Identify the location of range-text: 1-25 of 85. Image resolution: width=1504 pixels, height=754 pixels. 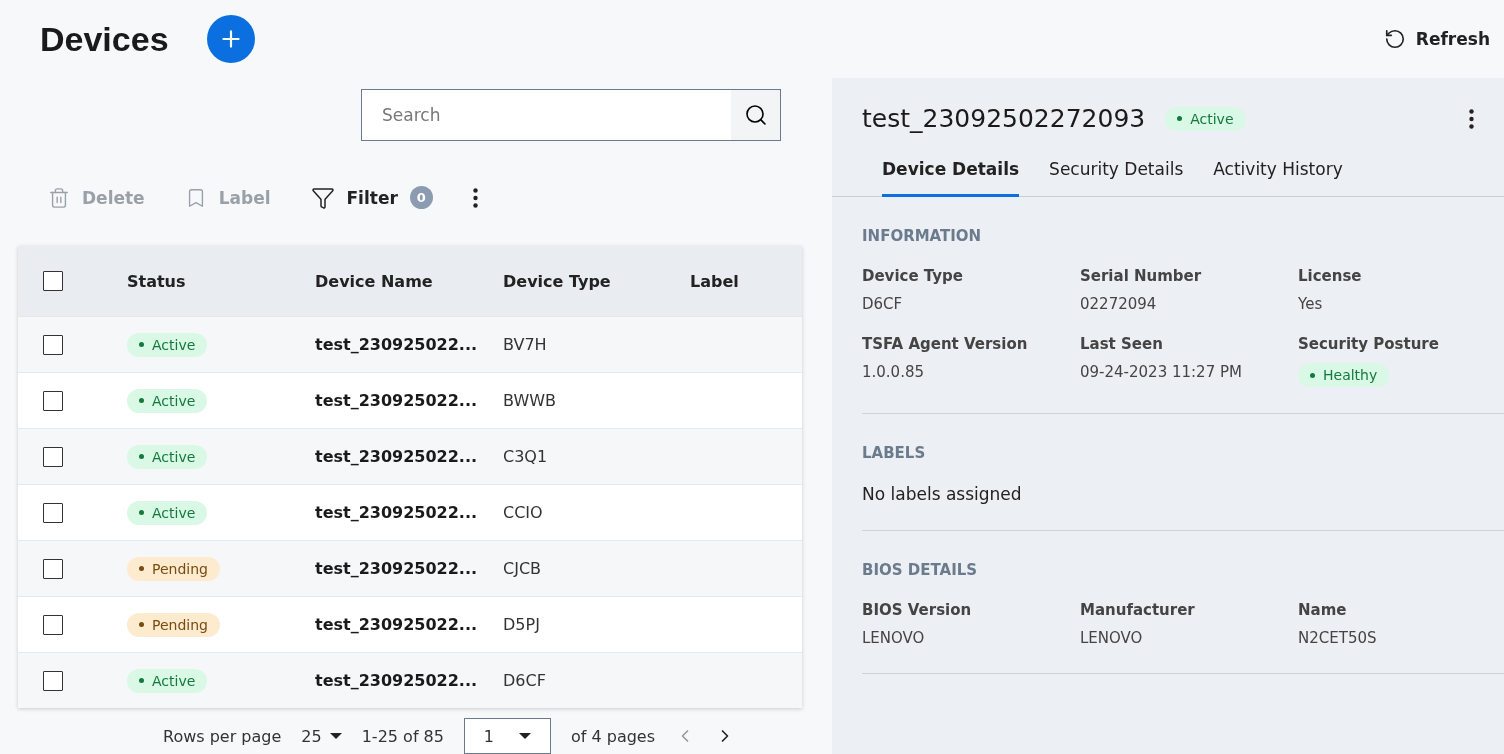
(402, 736).